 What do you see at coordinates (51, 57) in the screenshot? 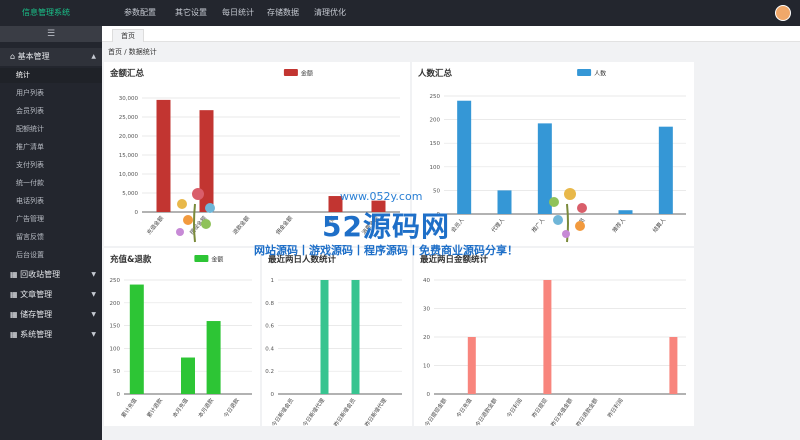
I see `sidebar-group-basic: ⌂ 基本管理 ▲` at bounding box center [51, 57].